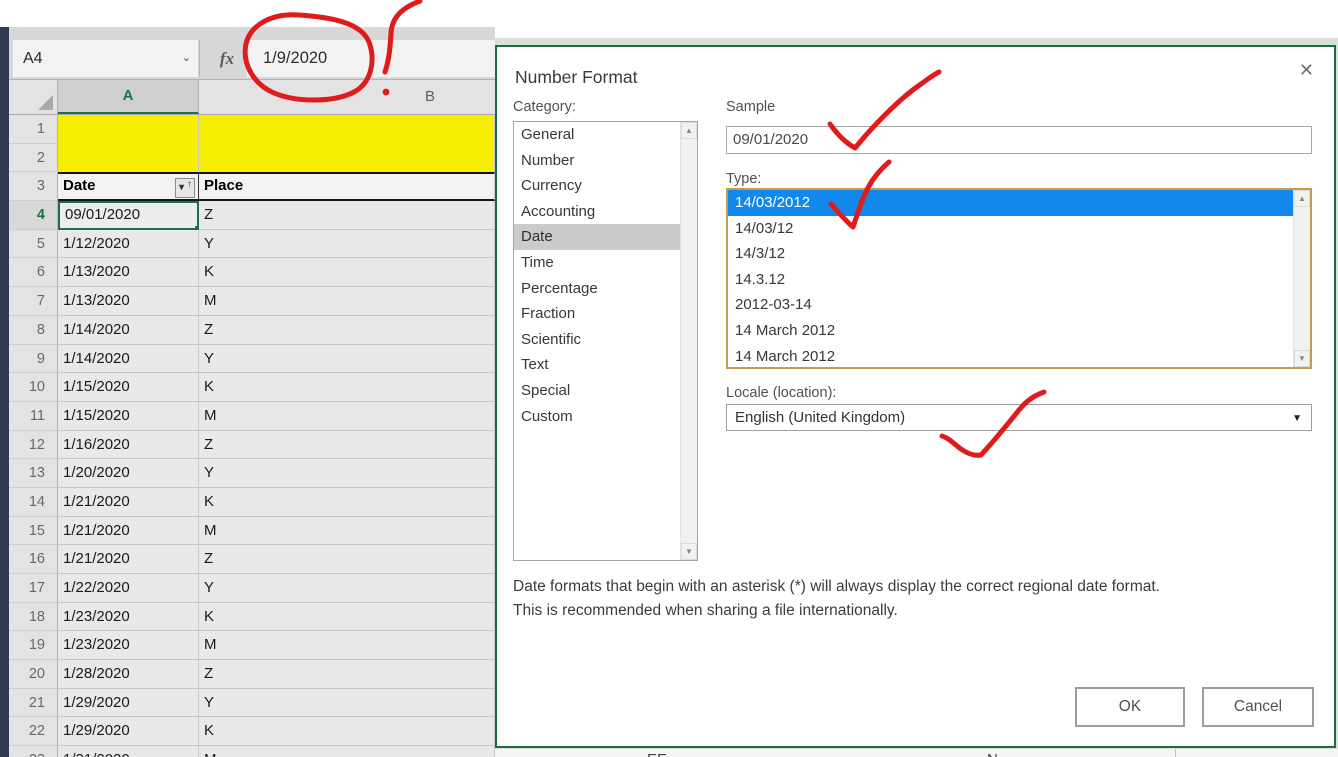 Image resolution: width=1338 pixels, height=757 pixels. What do you see at coordinates (1302, 358) in the screenshot?
I see `scroll-down-icon: ▼` at bounding box center [1302, 358].